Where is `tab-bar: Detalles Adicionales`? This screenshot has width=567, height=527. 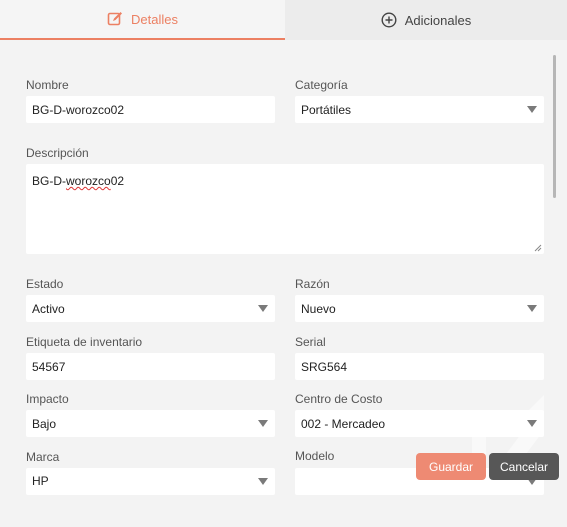
tab-bar: Detalles Adicionales is located at coordinates (283, 20).